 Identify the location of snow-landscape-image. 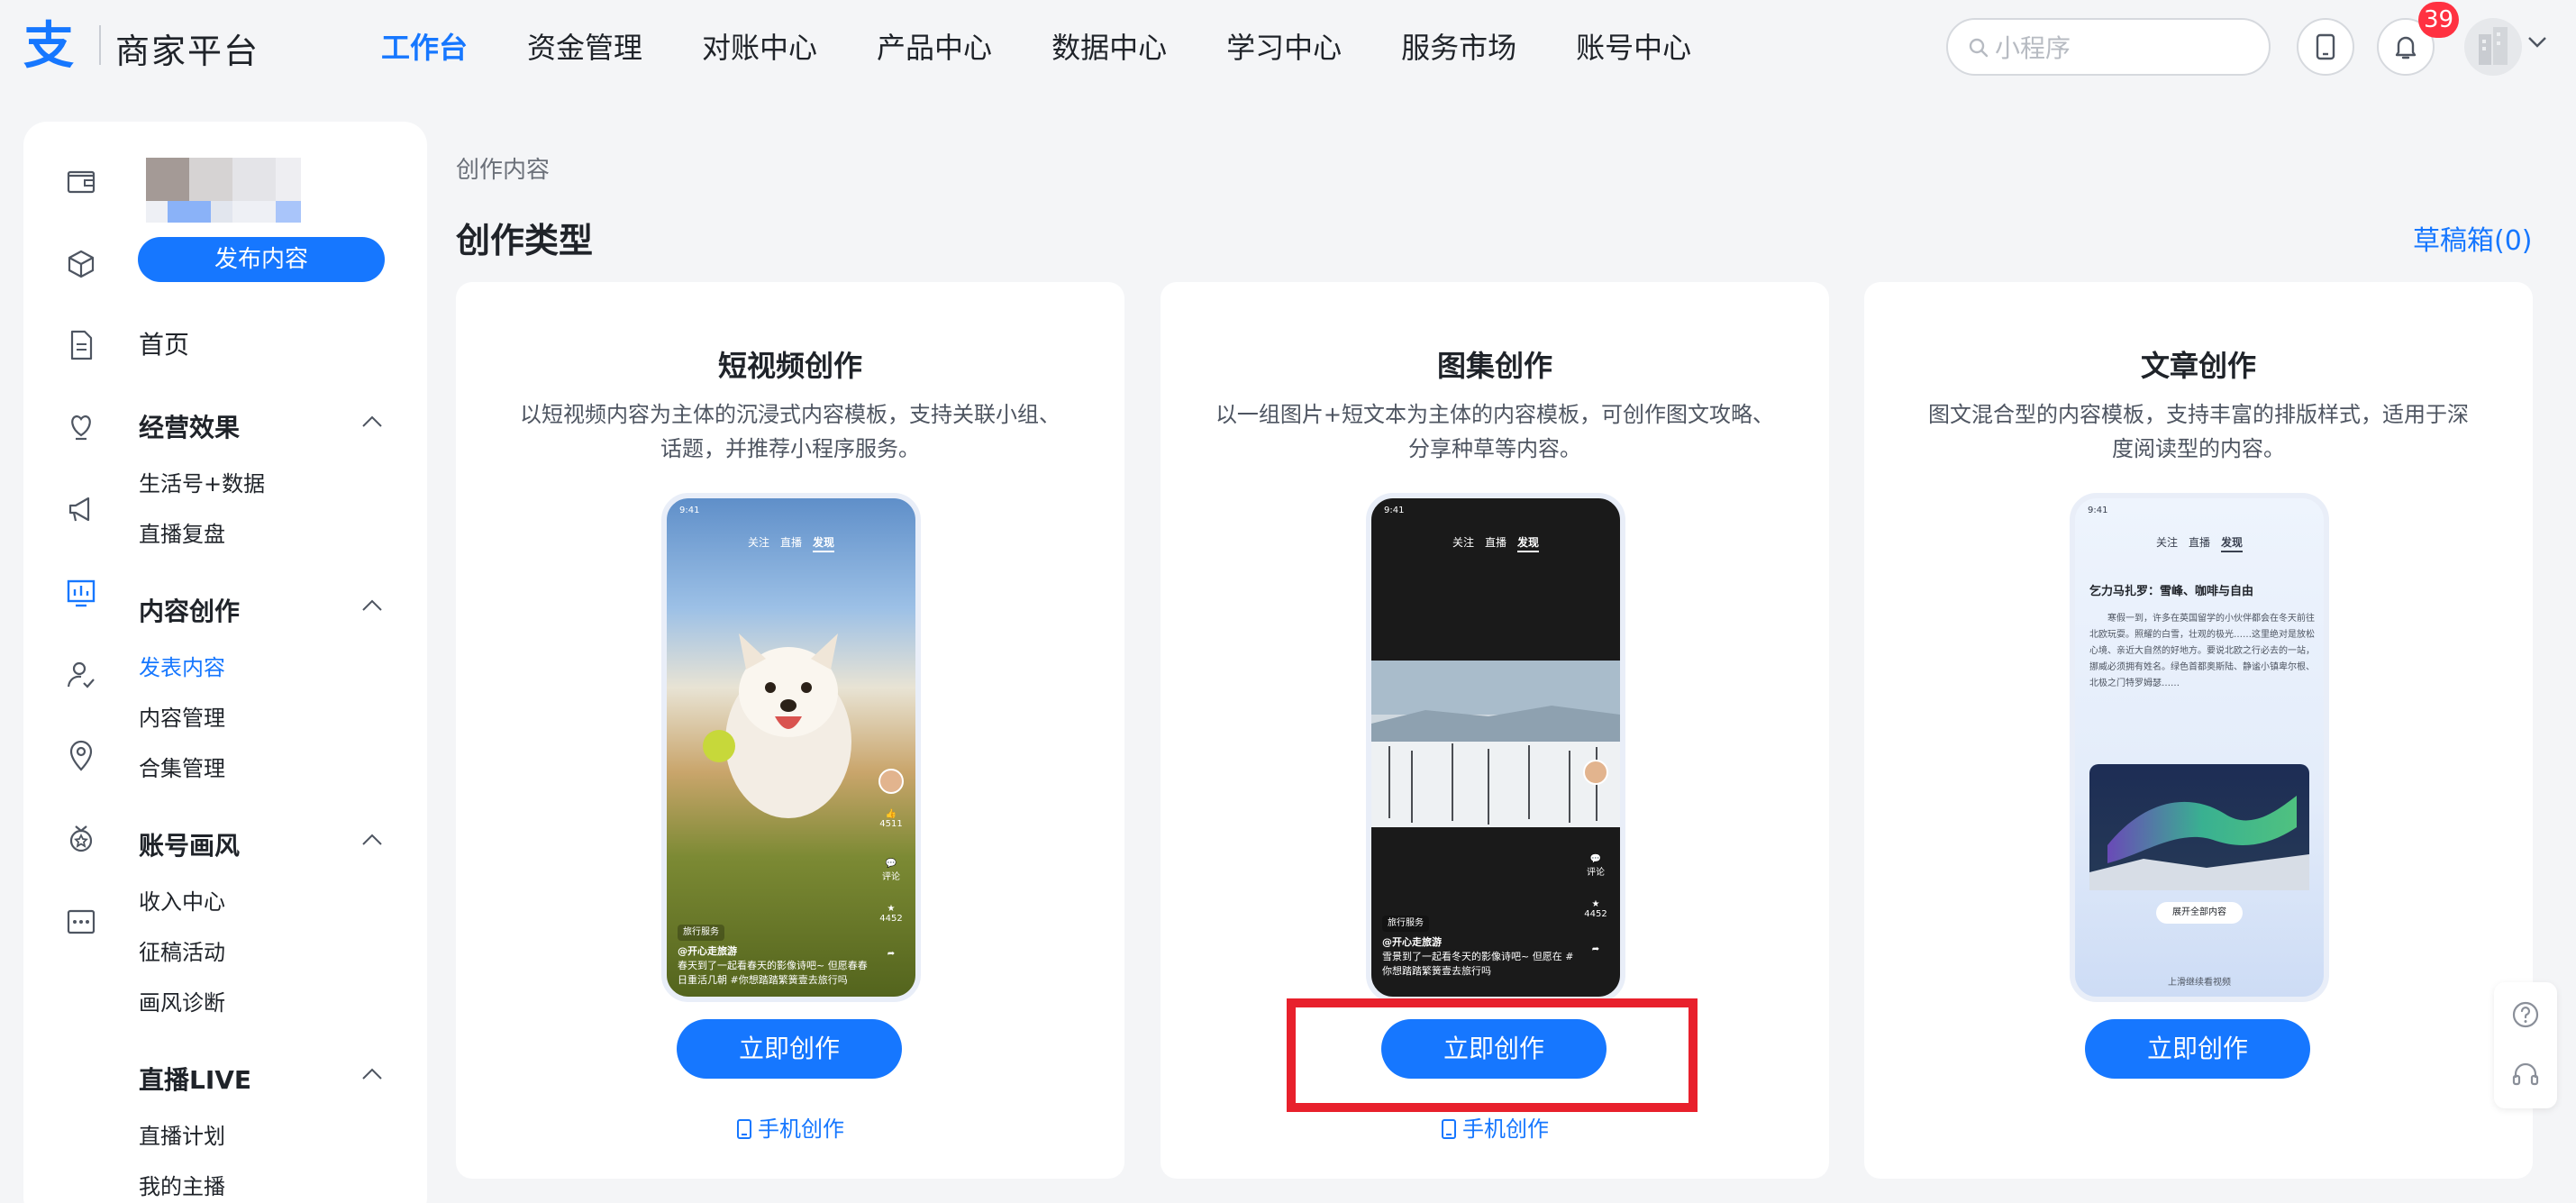
(1495, 744).